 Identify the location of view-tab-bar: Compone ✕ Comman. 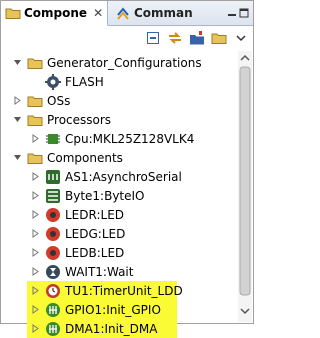
(127, 13).